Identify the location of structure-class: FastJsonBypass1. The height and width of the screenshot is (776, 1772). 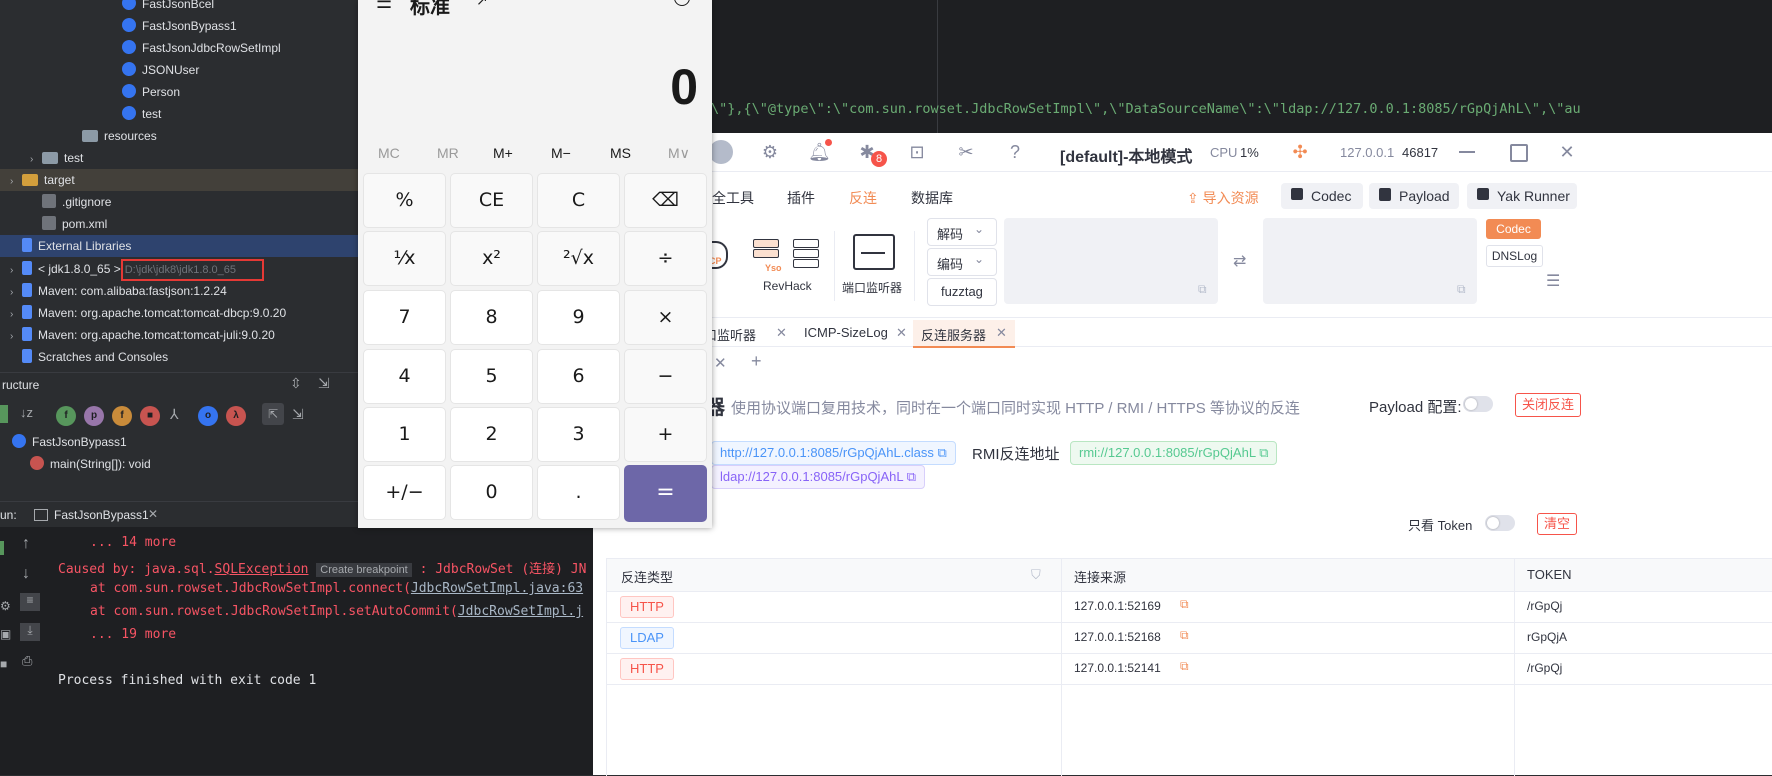
(69, 442).